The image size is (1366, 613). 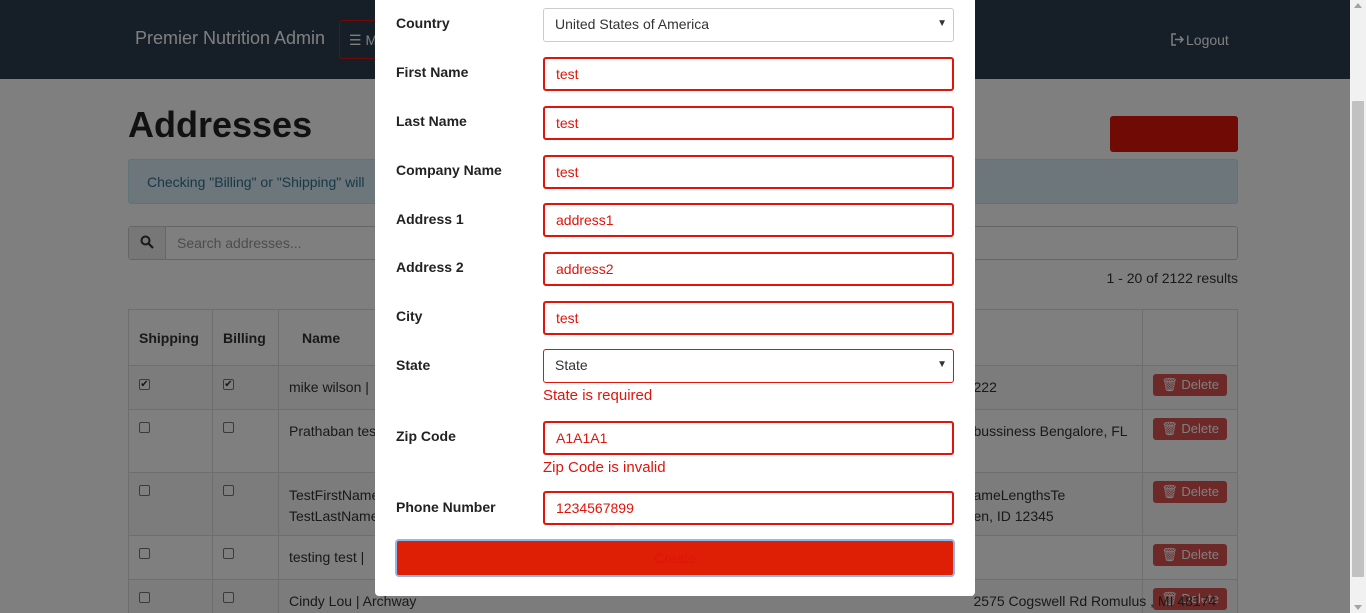 What do you see at coordinates (748, 438) in the screenshot?
I see `zip-input: A1A1A1` at bounding box center [748, 438].